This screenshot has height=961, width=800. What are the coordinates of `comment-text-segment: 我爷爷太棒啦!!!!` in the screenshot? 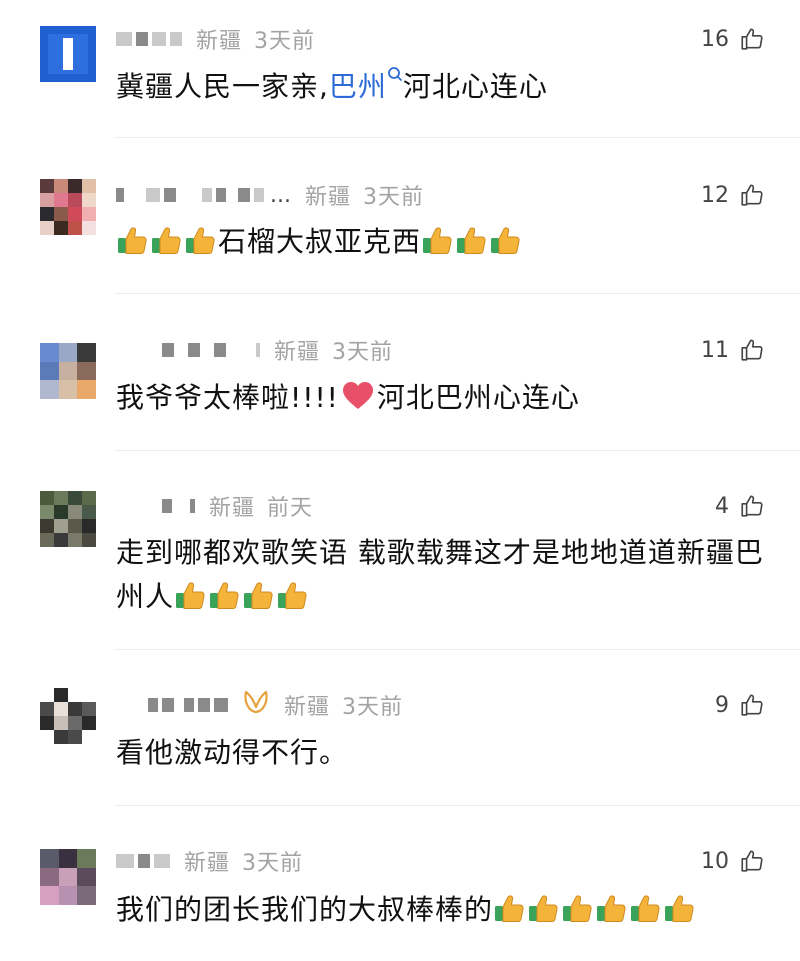 It's located at (227, 397).